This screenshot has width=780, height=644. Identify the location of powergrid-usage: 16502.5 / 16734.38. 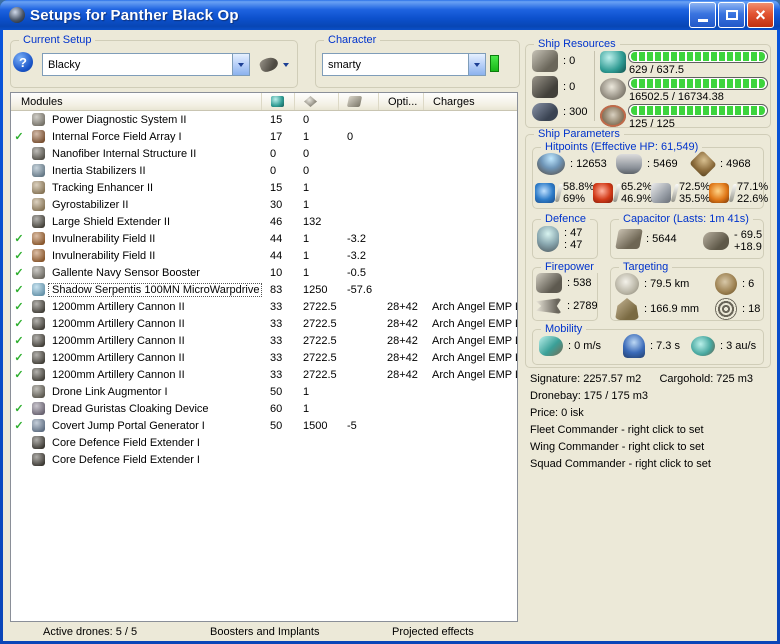
(676, 97).